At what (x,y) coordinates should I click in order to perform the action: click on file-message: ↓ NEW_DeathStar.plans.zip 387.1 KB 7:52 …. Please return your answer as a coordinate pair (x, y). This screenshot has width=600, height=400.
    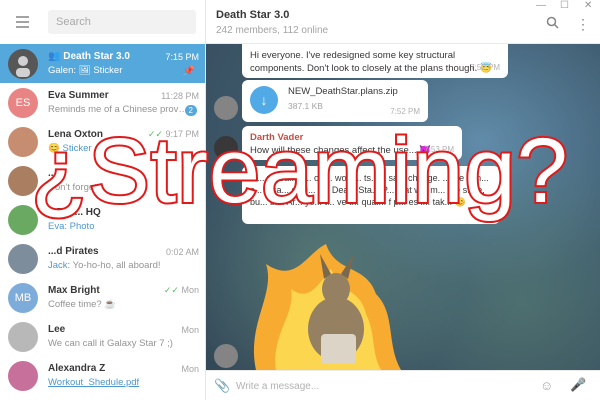
    Looking at the image, I should click on (335, 101).